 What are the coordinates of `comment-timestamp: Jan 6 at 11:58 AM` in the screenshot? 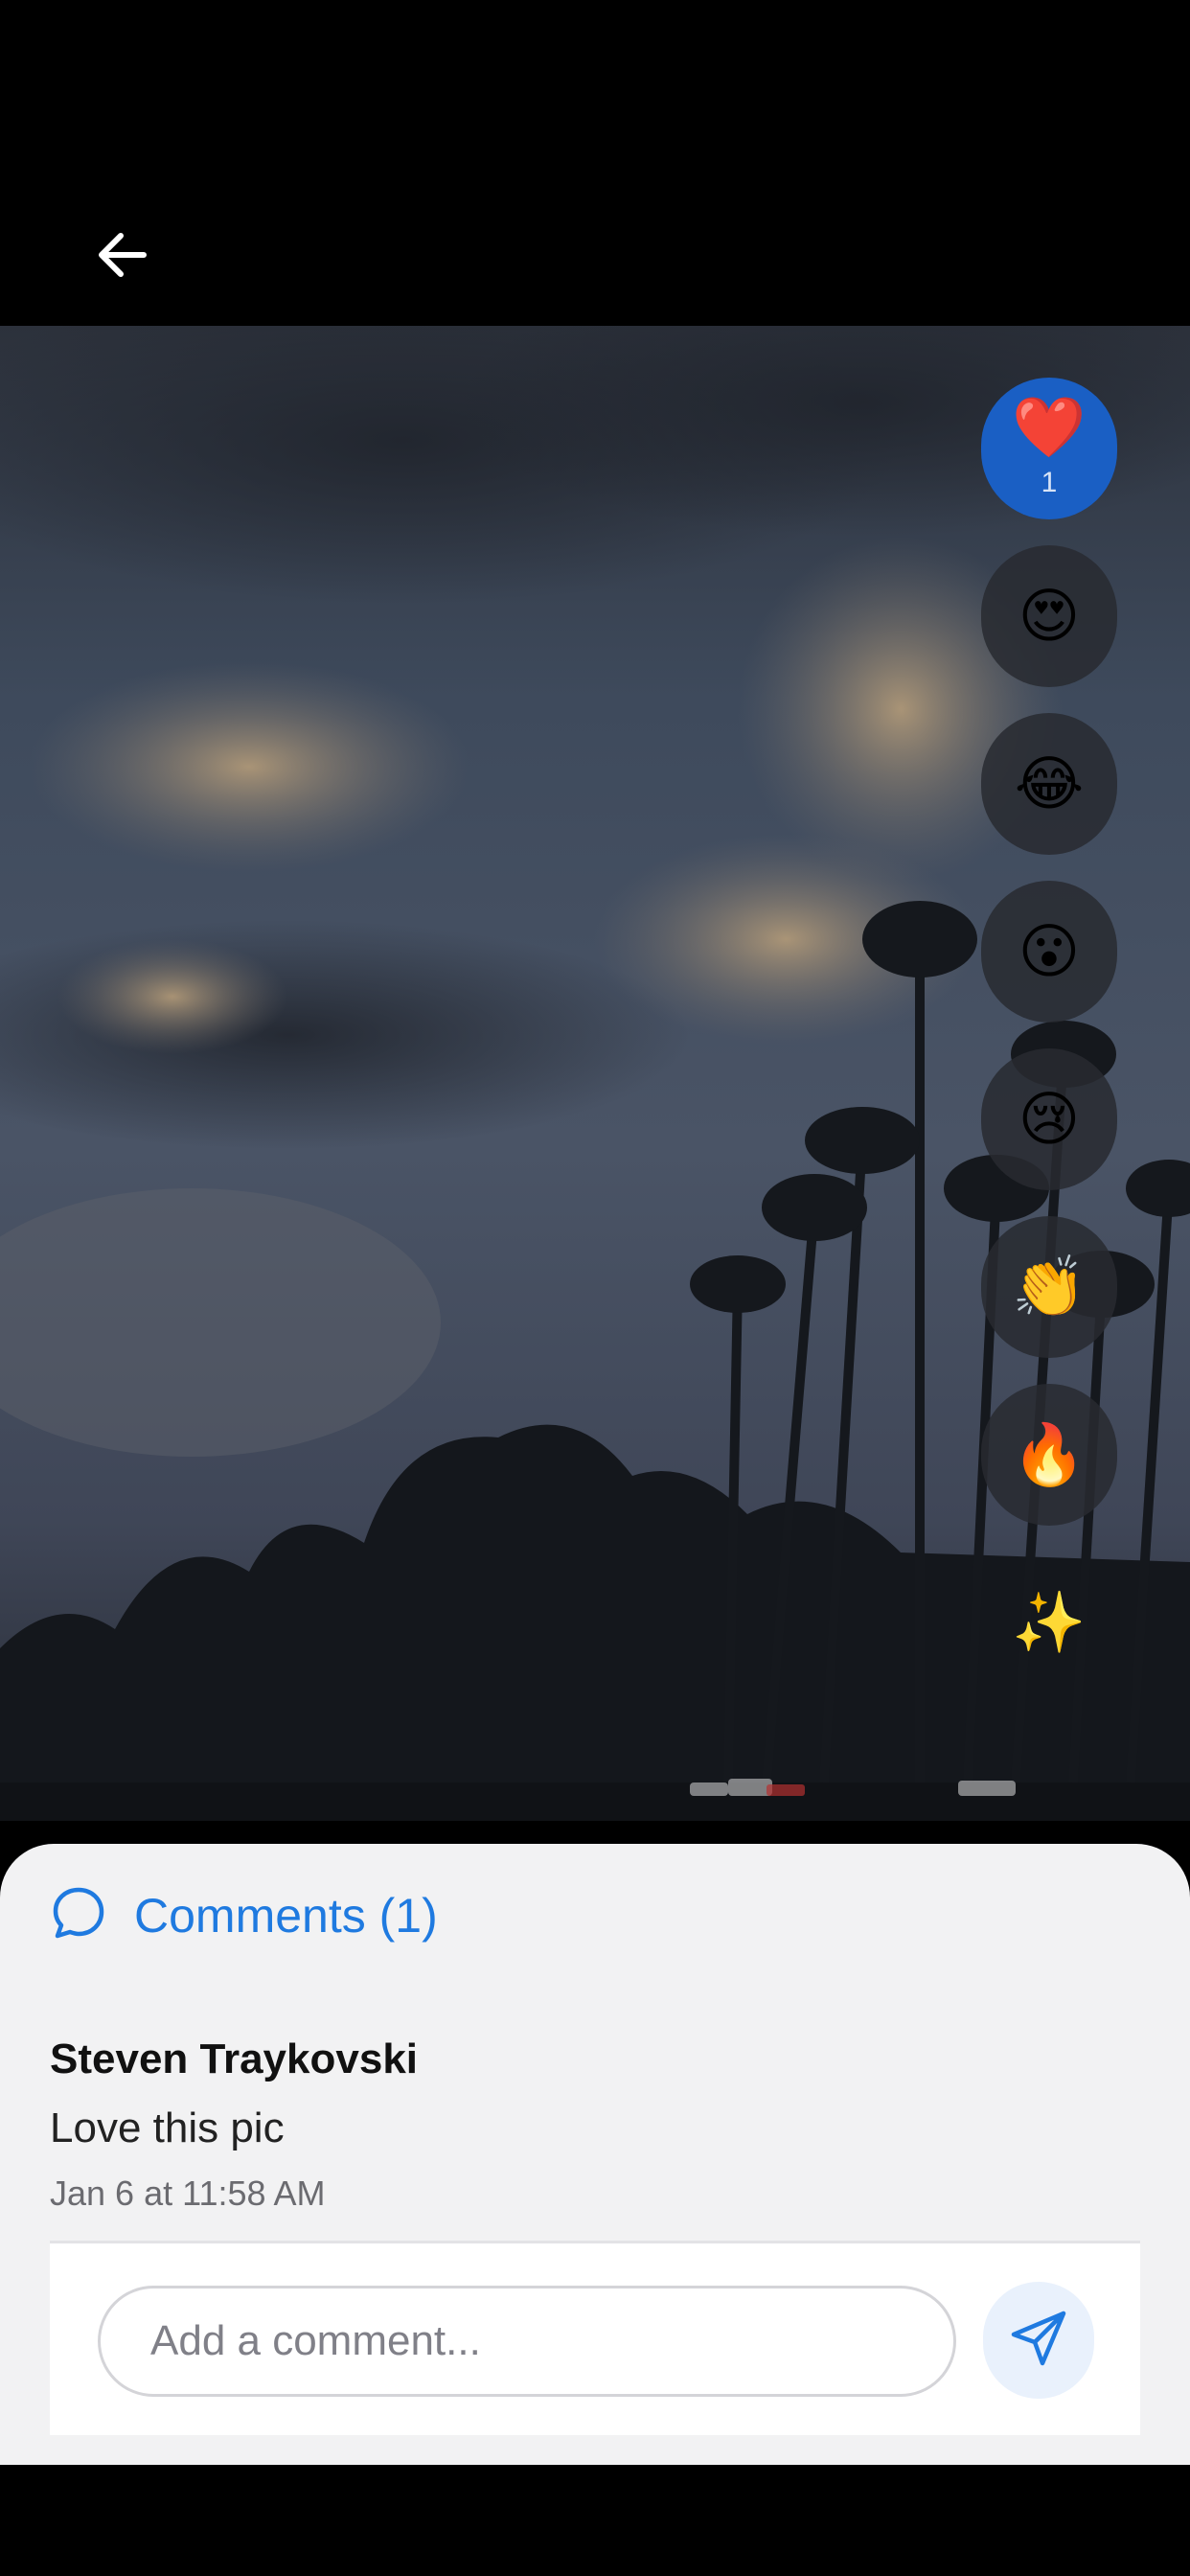 It's located at (188, 2193).